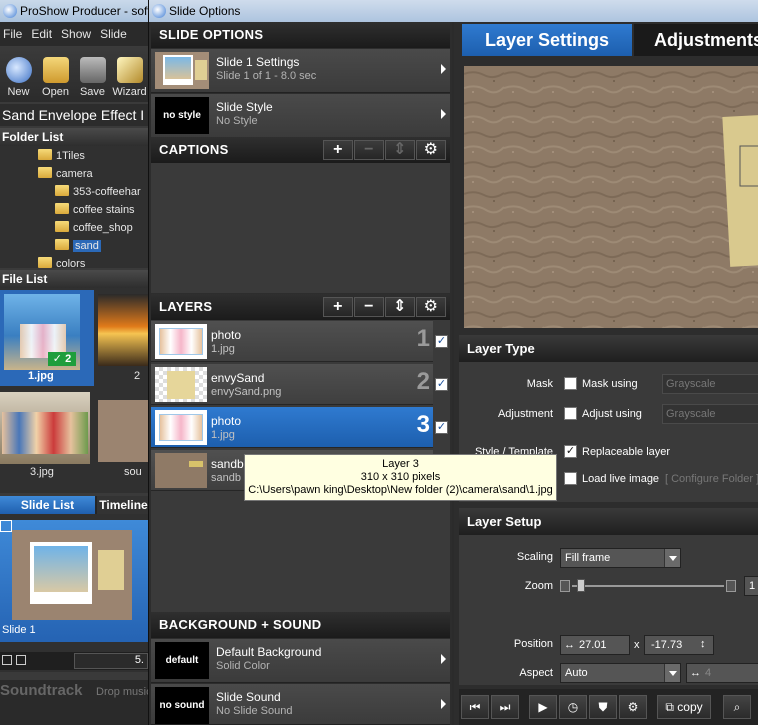 Image resolution: width=758 pixels, height=725 pixels. I want to click on layer-row-1: photo 1.jpg 1, so click(292, 341).